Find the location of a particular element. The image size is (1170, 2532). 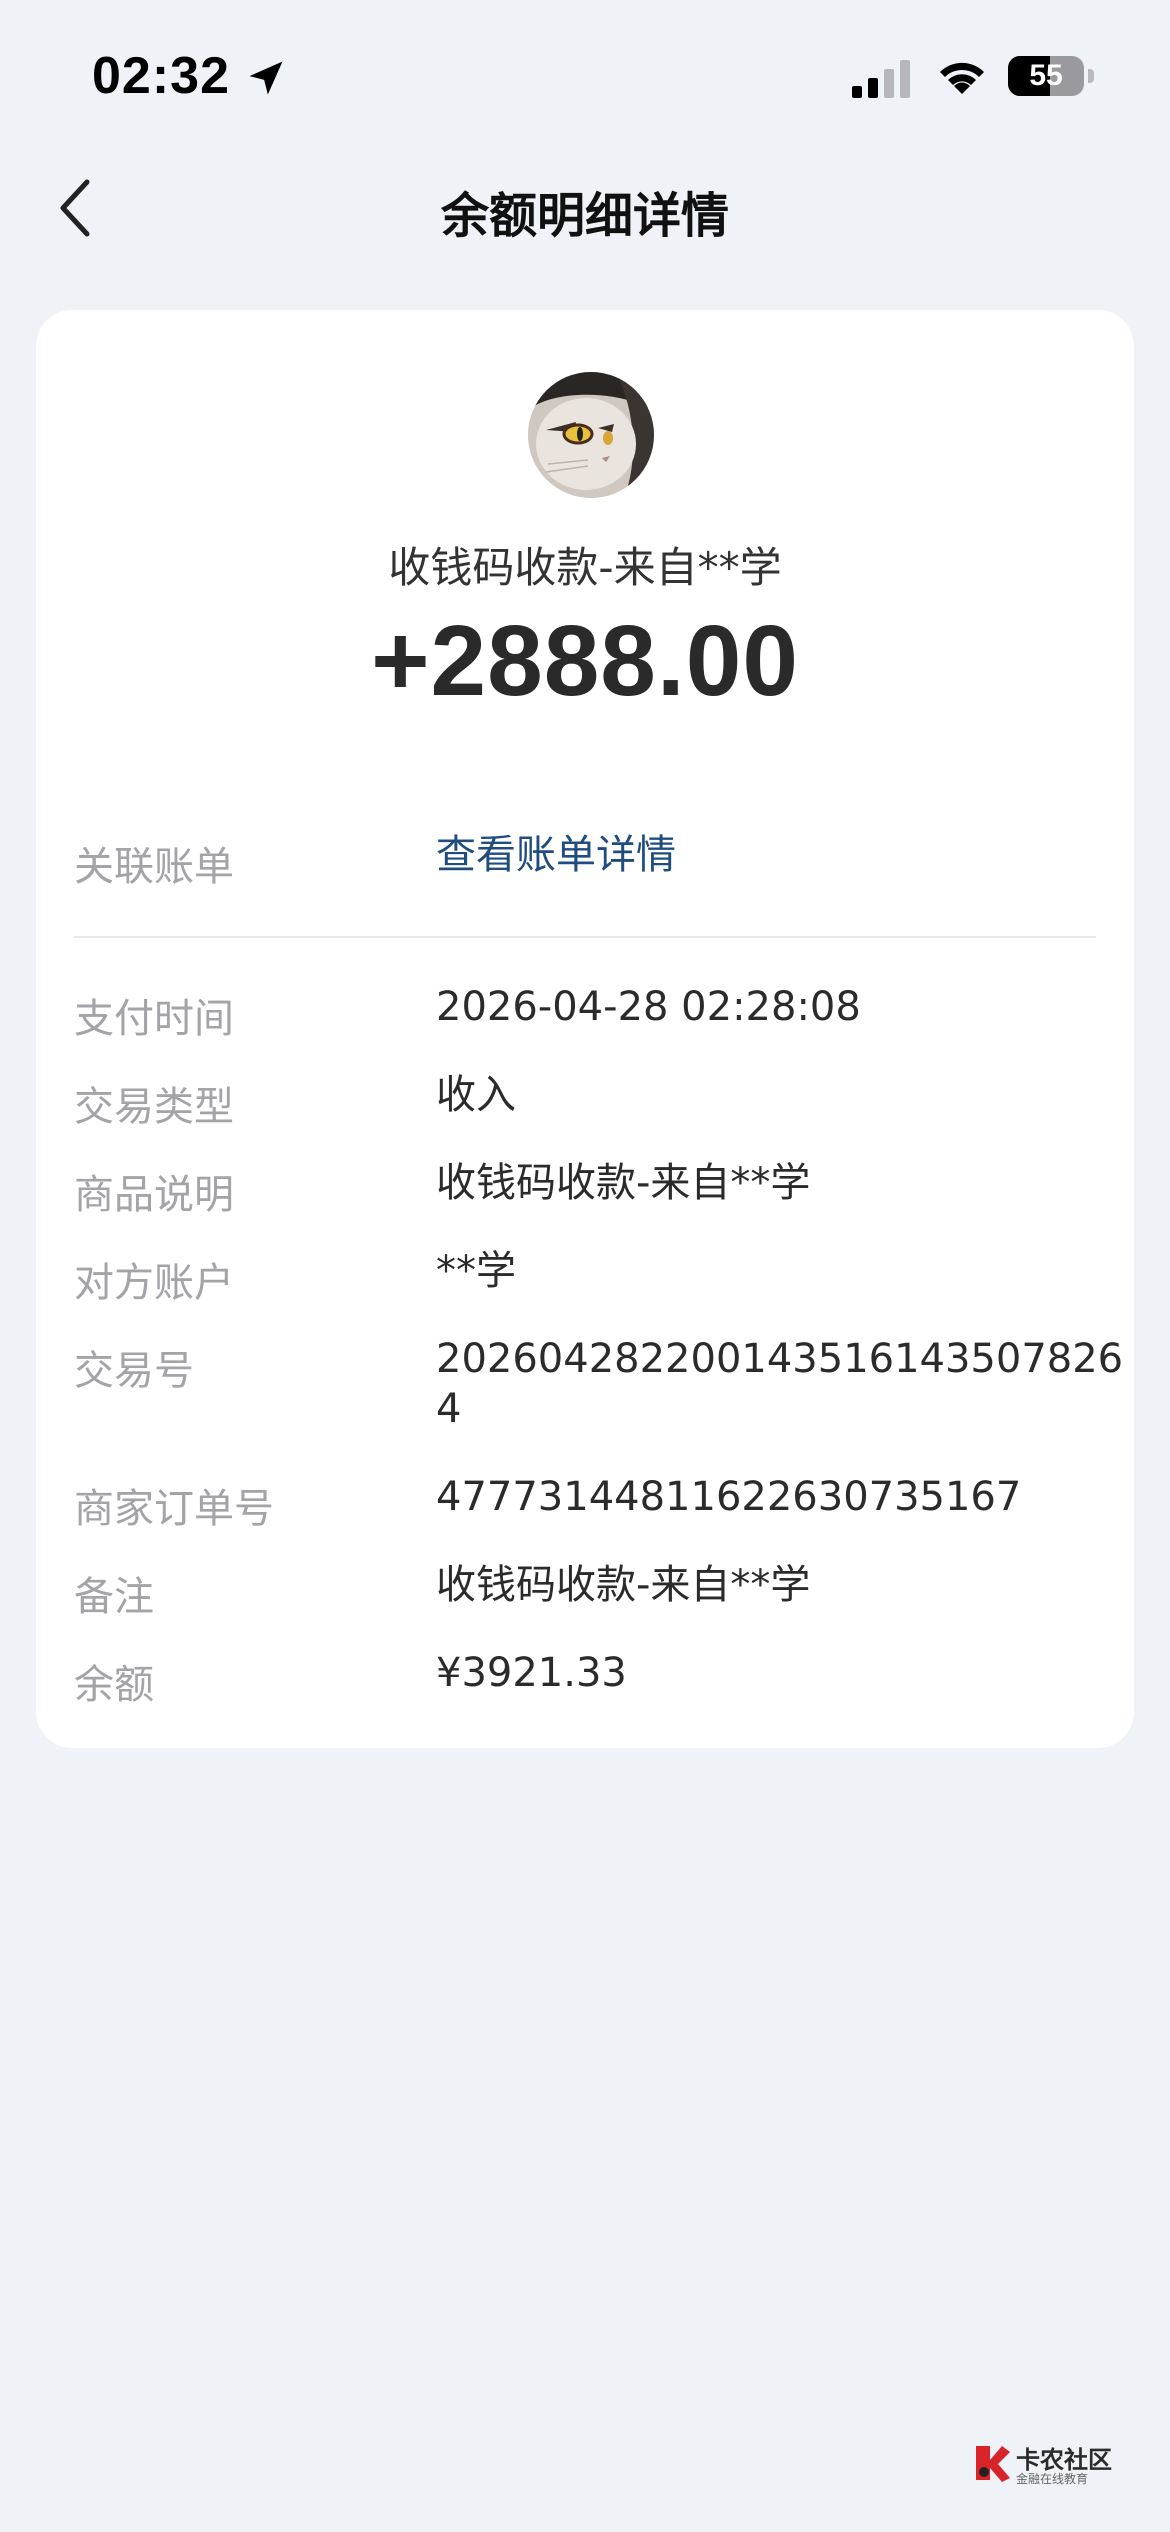

detail-label-order-no: 商家订单号 is located at coordinates (174, 1509).